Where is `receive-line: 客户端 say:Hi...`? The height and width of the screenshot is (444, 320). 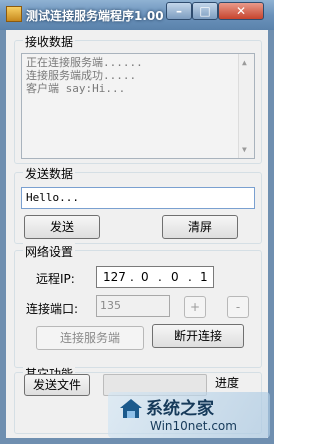 receive-line: 客户端 say:Hi... is located at coordinates (76, 88).